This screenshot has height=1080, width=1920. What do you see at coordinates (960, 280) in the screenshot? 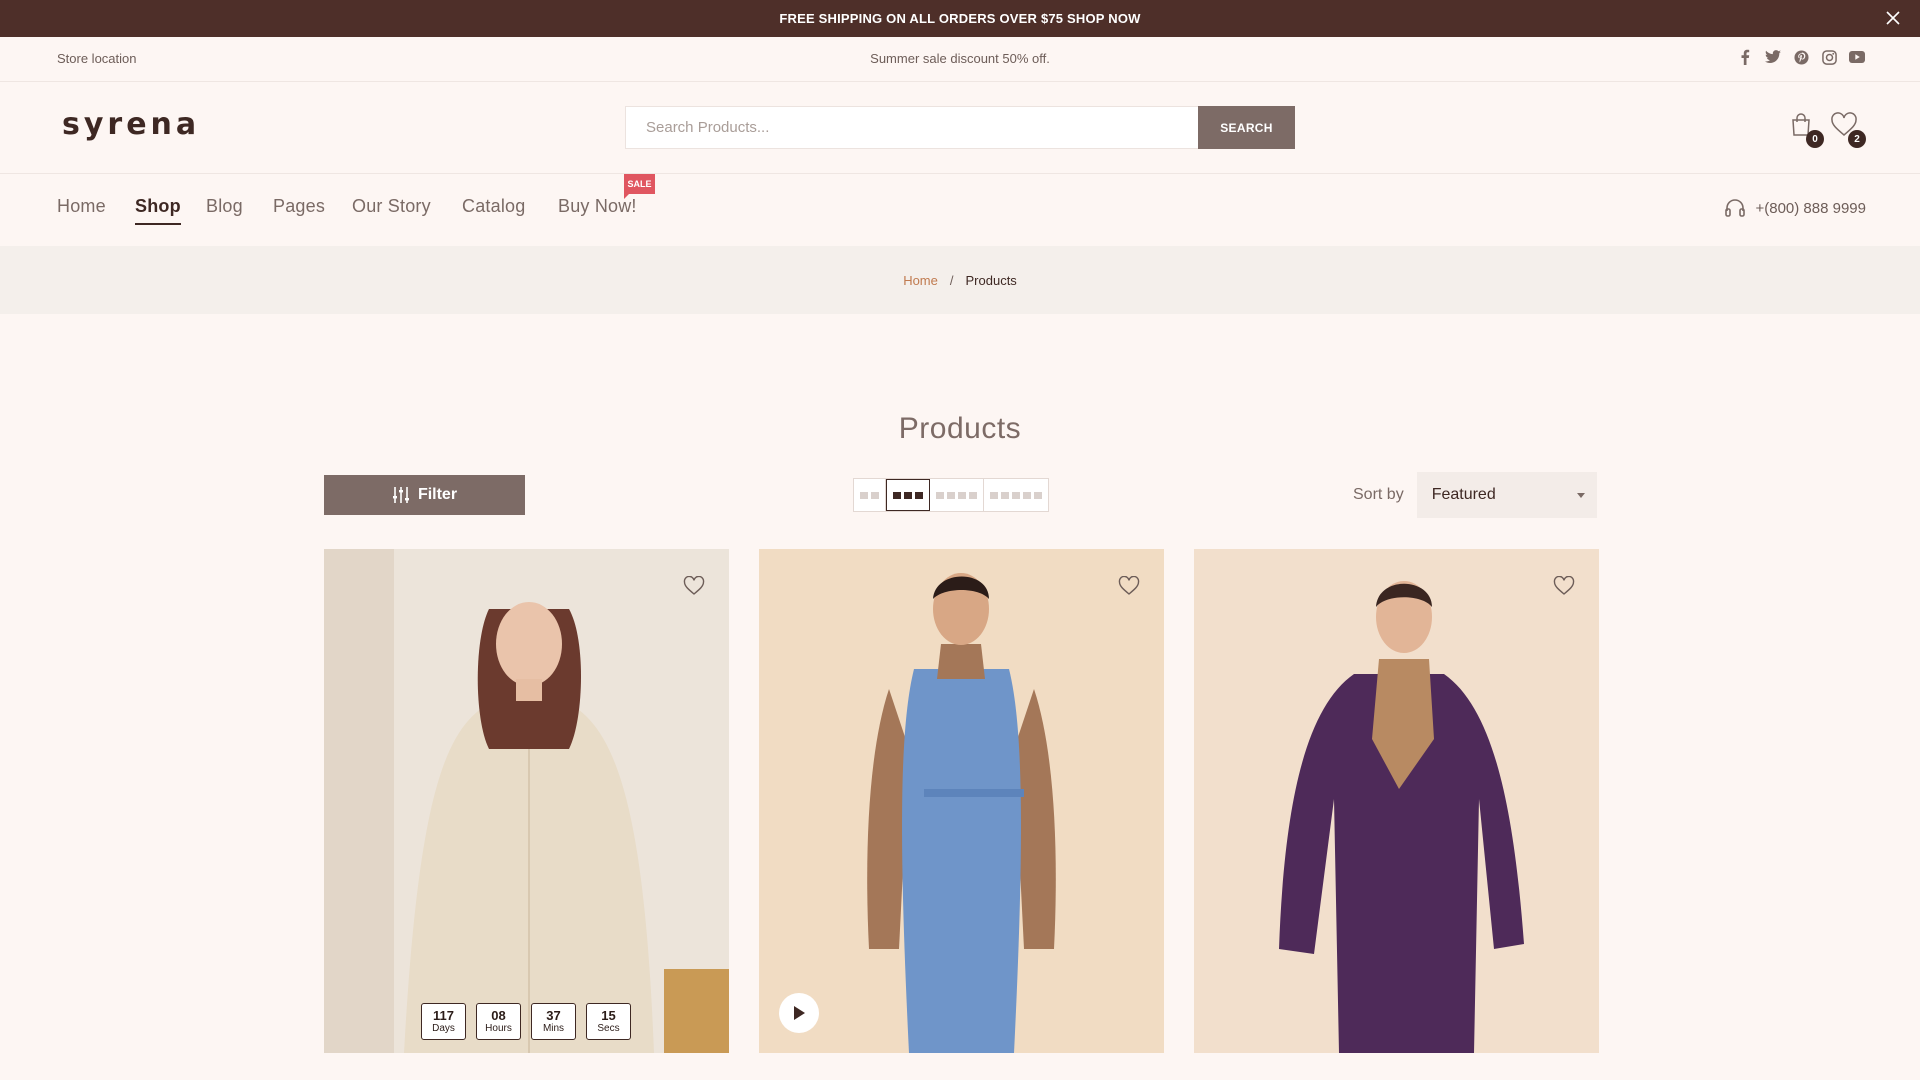
I see `breadcrumb: Home / Products` at bounding box center [960, 280].